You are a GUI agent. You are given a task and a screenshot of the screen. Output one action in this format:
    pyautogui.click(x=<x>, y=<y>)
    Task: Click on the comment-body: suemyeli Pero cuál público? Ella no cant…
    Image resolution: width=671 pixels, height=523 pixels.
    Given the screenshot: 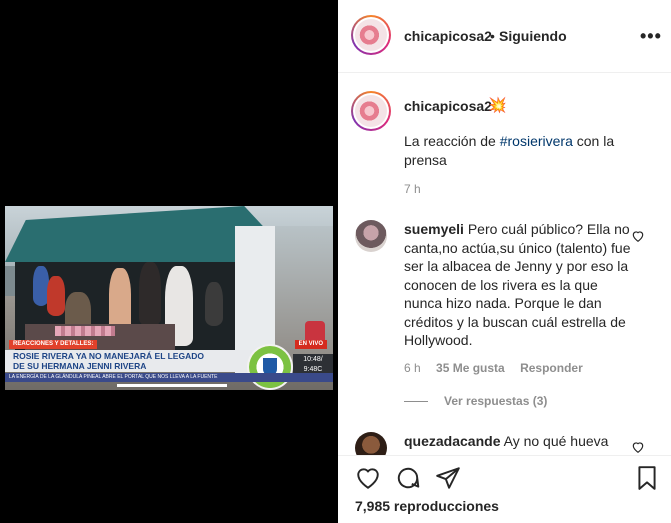 What is the action you would take?
    pyautogui.click(x=519, y=285)
    